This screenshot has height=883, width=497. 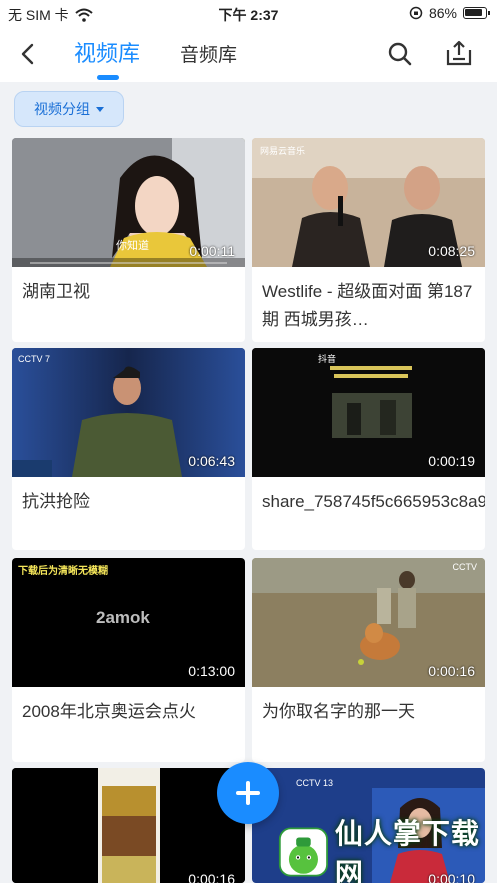 I want to click on add-video-button, so click(x=248, y=793).